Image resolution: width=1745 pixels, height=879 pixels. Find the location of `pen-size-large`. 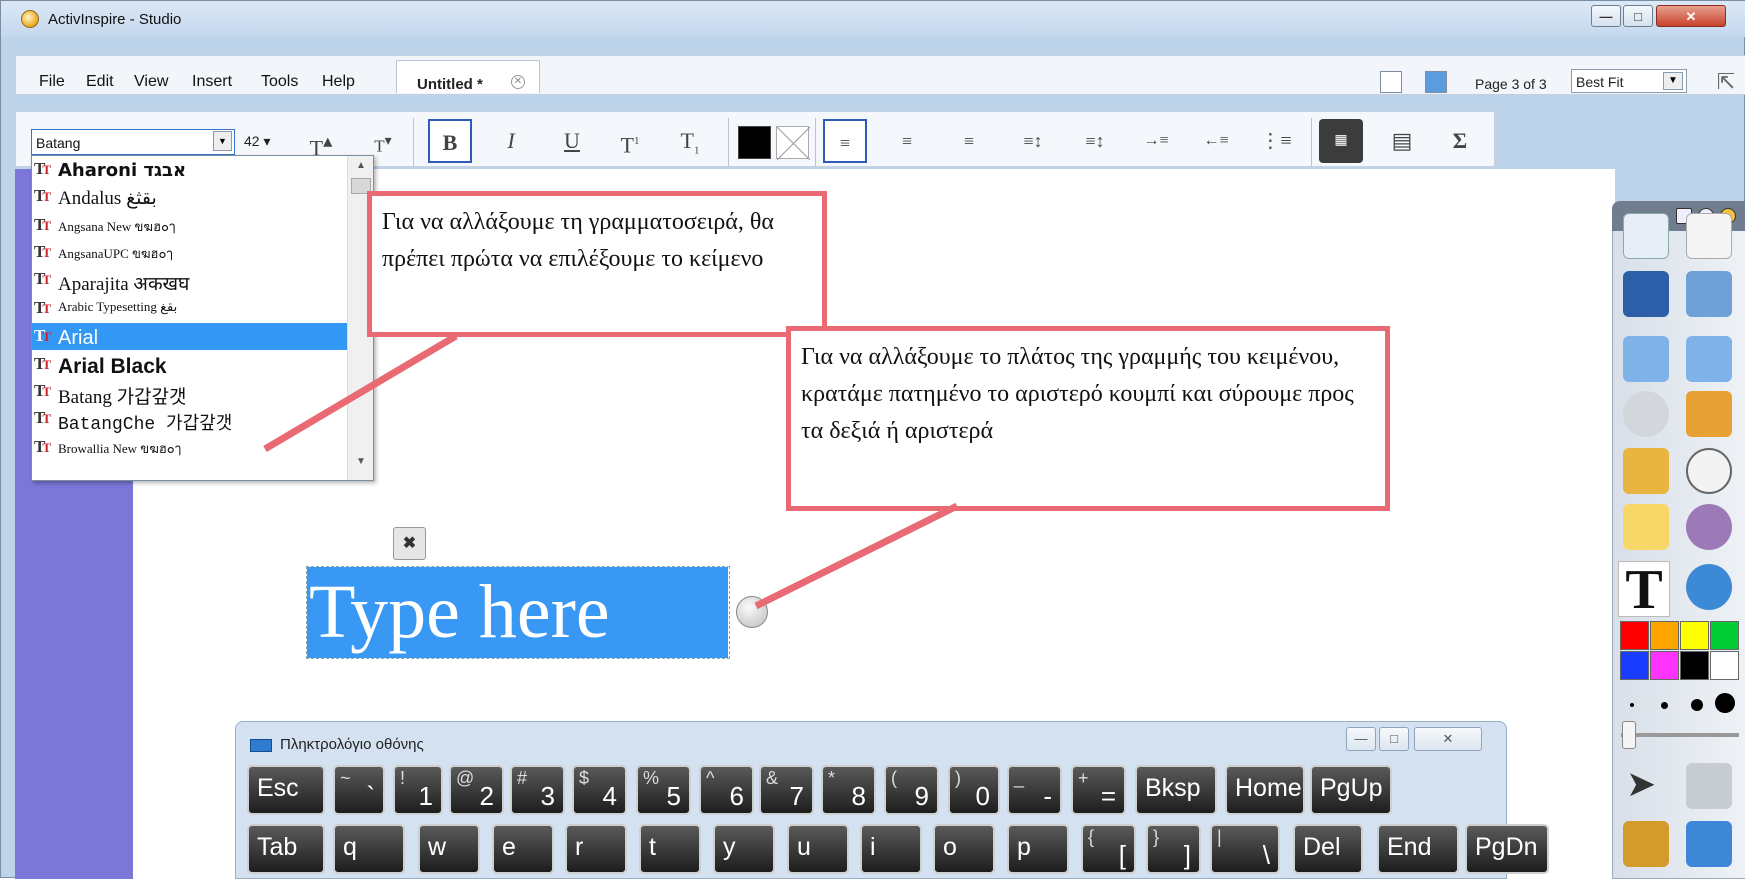

pen-size-large is located at coordinates (1697, 705).